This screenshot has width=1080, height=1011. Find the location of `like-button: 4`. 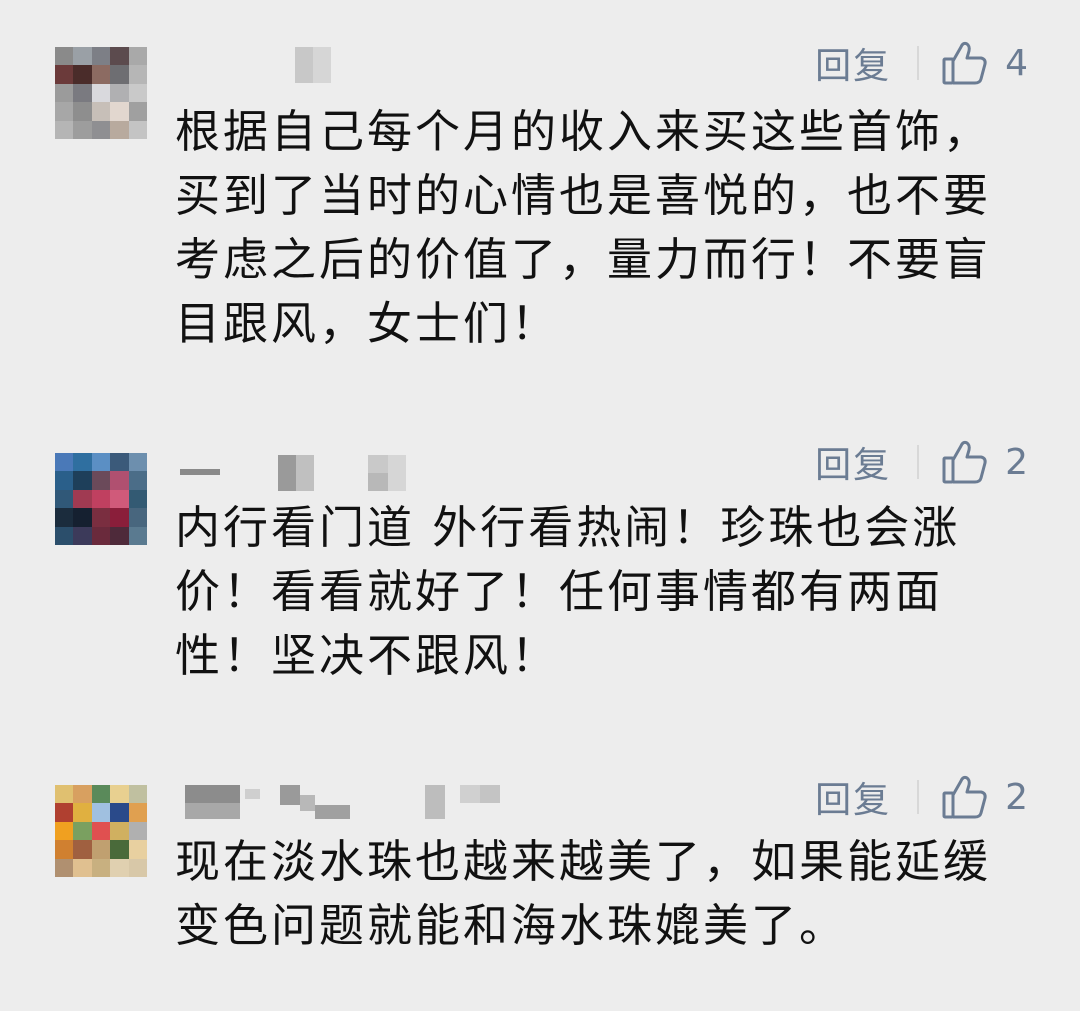

like-button: 4 is located at coordinates (984, 63).